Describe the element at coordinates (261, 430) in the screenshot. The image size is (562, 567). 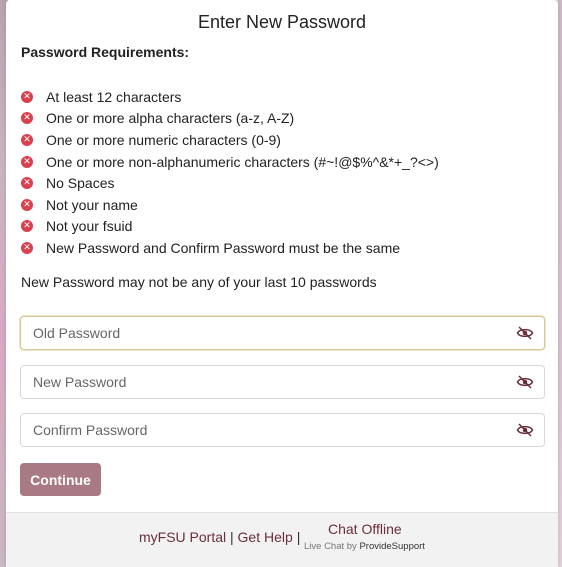
I see `confirm-password-input` at that location.